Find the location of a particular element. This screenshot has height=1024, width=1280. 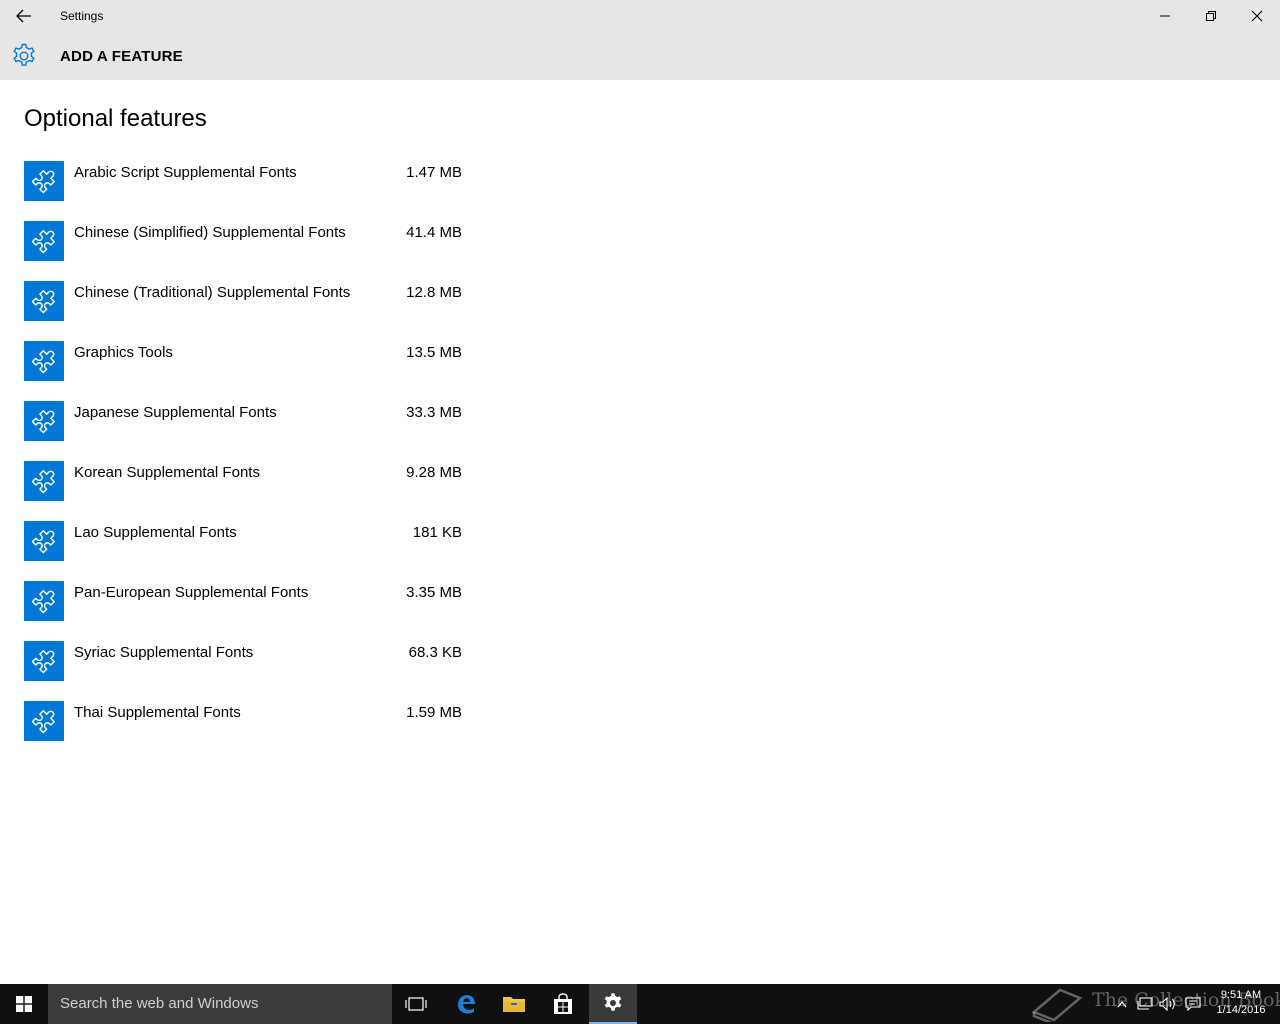

feature-item: Pan-European Supplemental Fonts 3.35 MB is located at coordinates (244, 611).